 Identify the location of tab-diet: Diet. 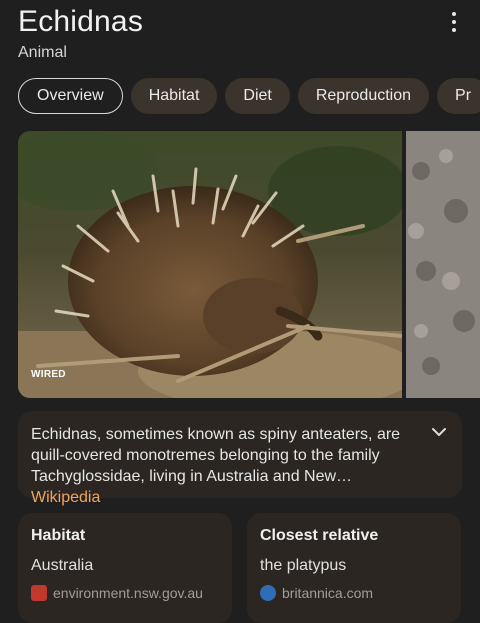
(257, 96).